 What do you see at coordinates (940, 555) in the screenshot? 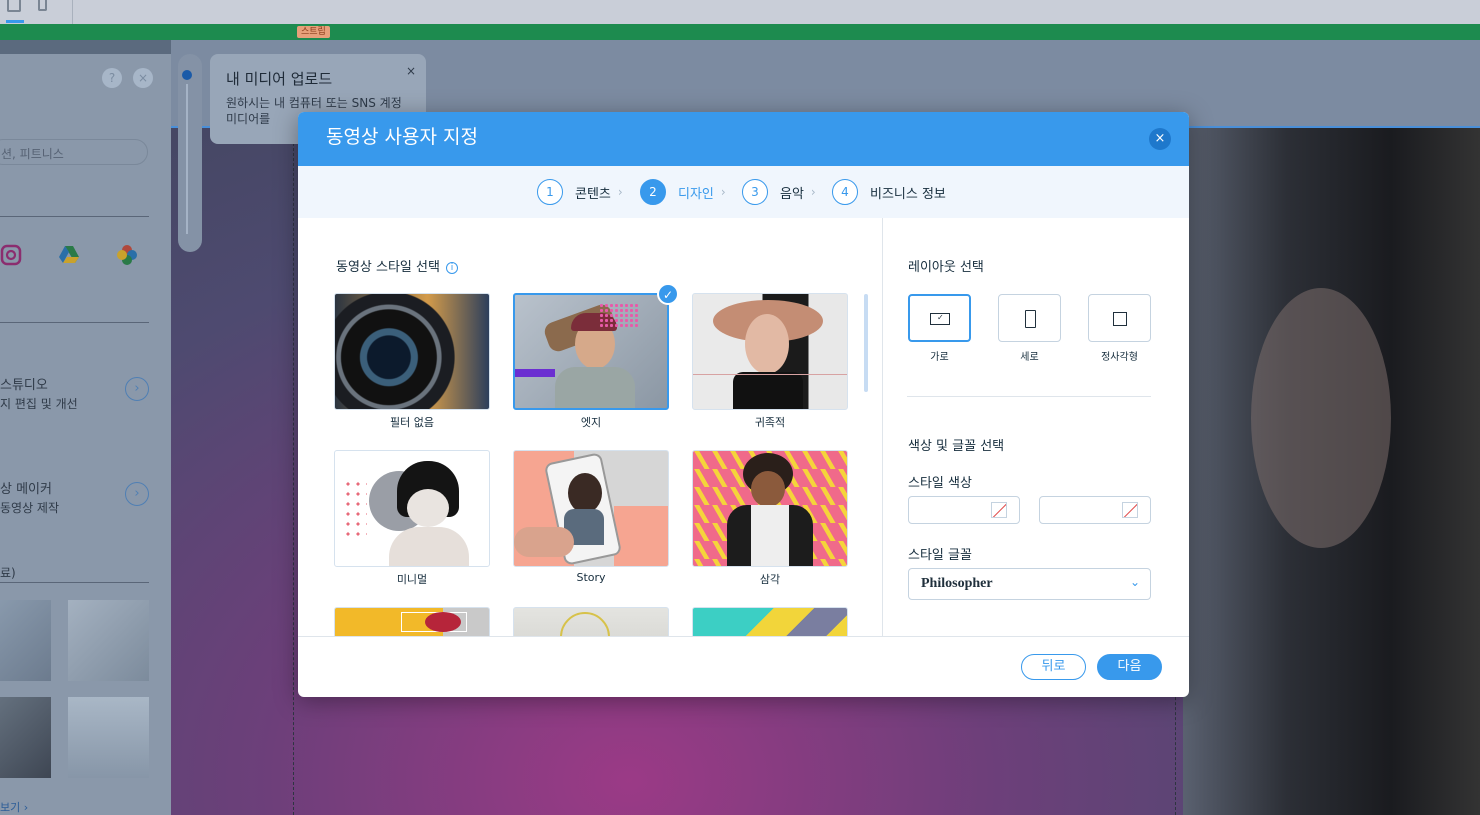
I see `style-font-label: 스타일 글꼴` at bounding box center [940, 555].